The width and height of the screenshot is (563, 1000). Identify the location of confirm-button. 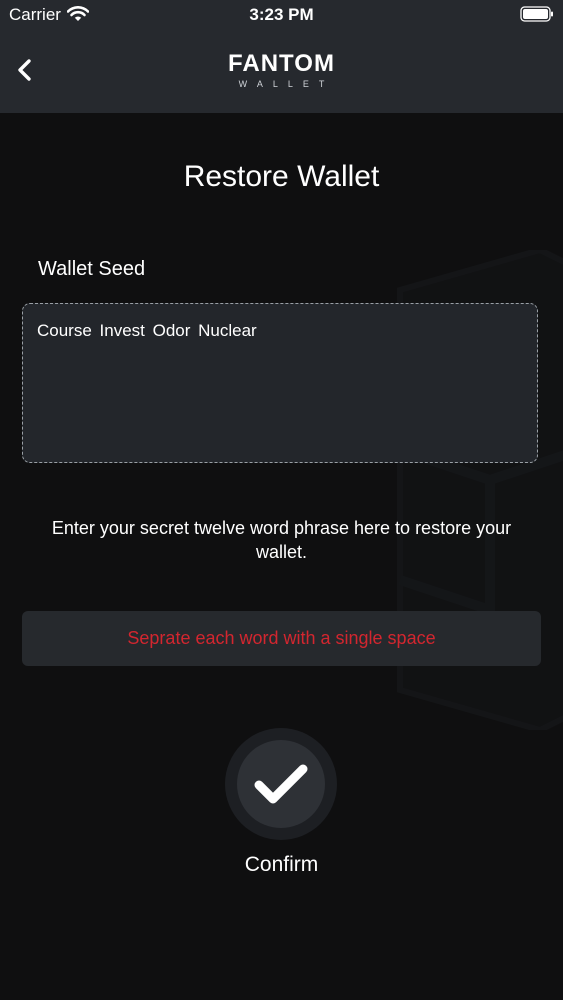
(281, 784).